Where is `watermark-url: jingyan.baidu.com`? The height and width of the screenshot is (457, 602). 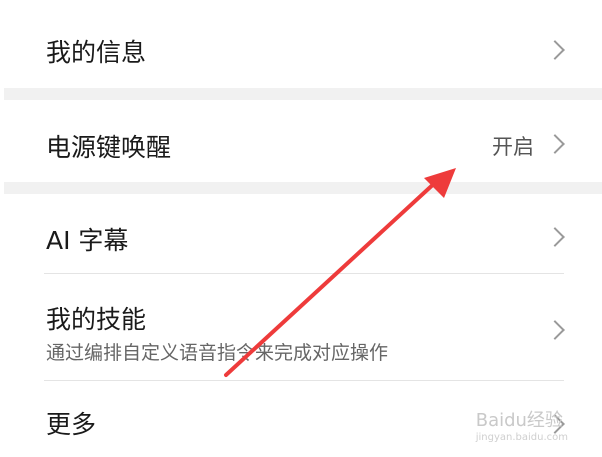 watermark-url: jingyan.baidu.com is located at coordinates (521, 437).